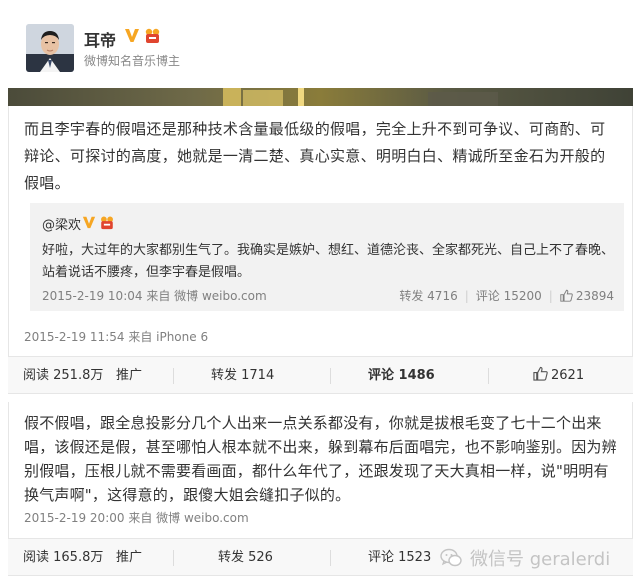 The image size is (640, 585). I want to click on cover-banner, so click(320, 97).